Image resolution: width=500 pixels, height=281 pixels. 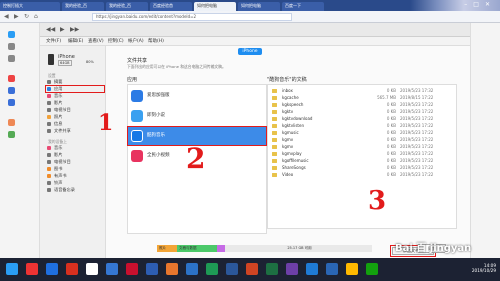 I want to click on document-row: ShareSongs 0 KB 2019/5/23 17:22, so click(x=362, y=168).